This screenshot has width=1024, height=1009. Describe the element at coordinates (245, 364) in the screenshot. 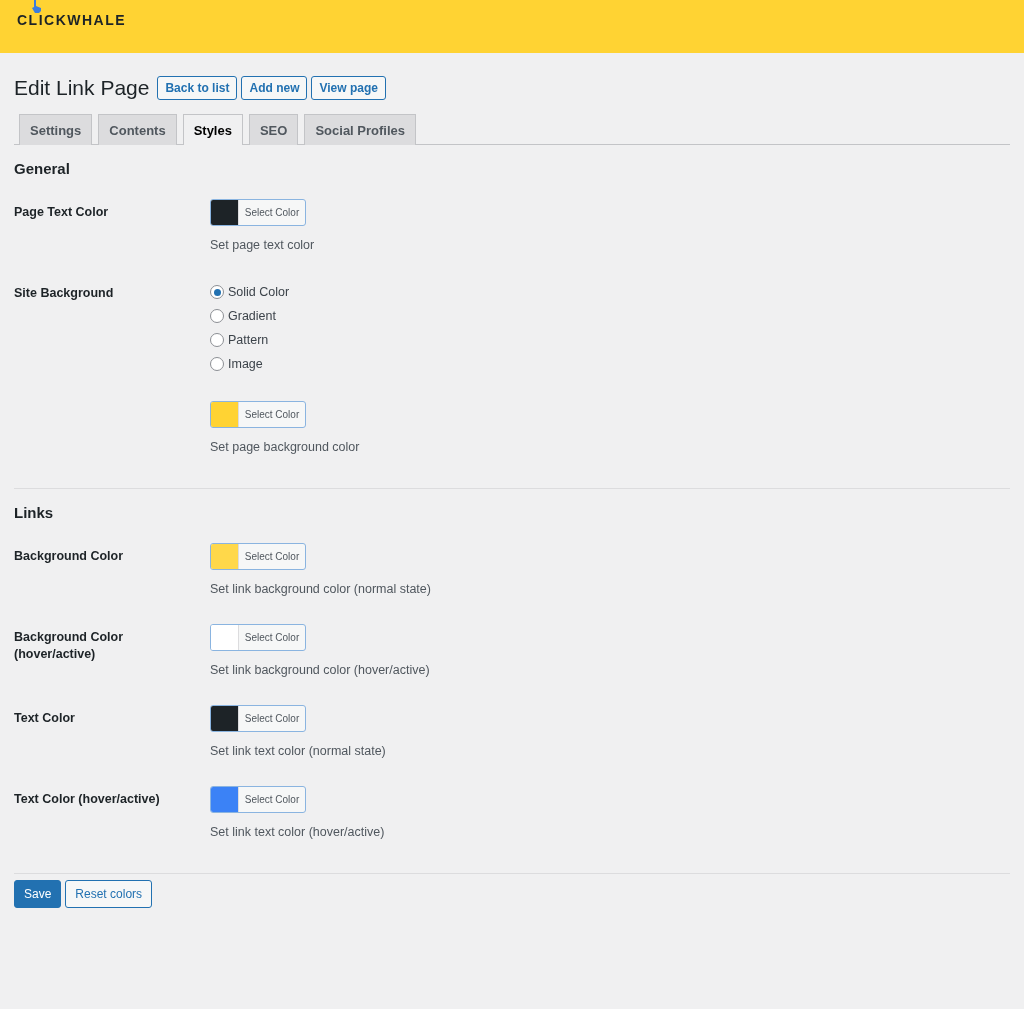

I see `radio-label: Image` at that location.